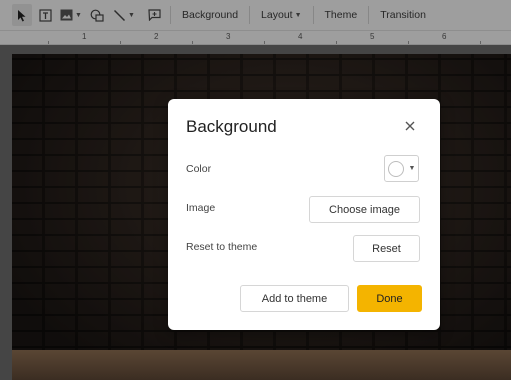 The height and width of the screenshot is (380, 511). I want to click on close-icon, so click(410, 126).